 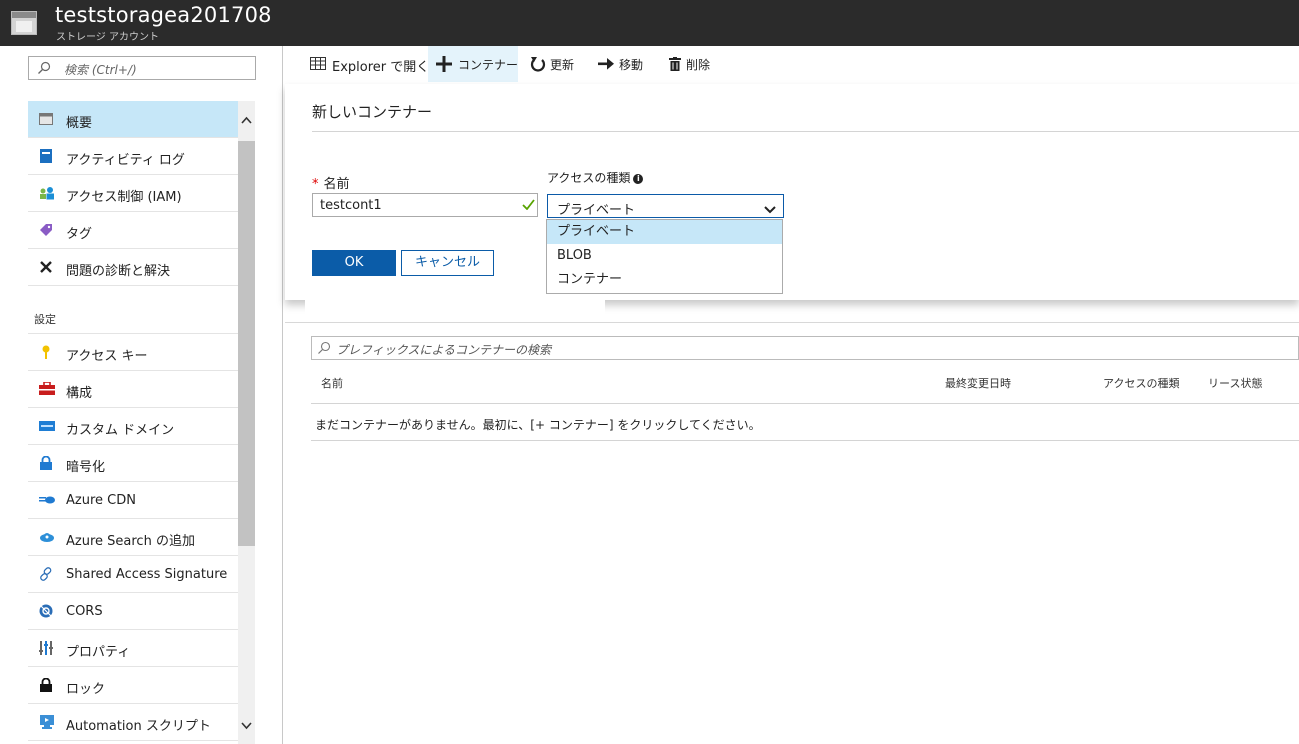 I want to click on move-button: 移動, so click(x=624, y=64).